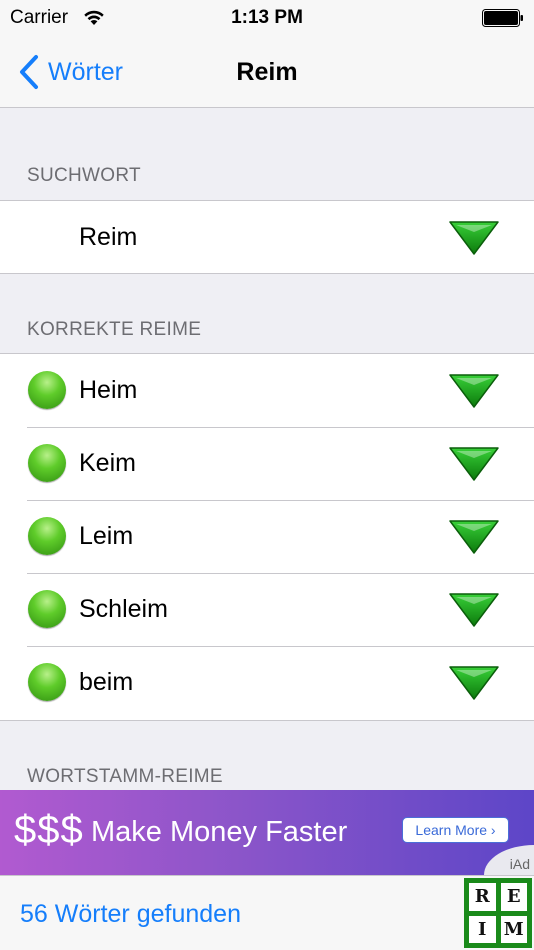  Describe the element at coordinates (267, 682) in the screenshot. I see `list-item: beim` at that location.